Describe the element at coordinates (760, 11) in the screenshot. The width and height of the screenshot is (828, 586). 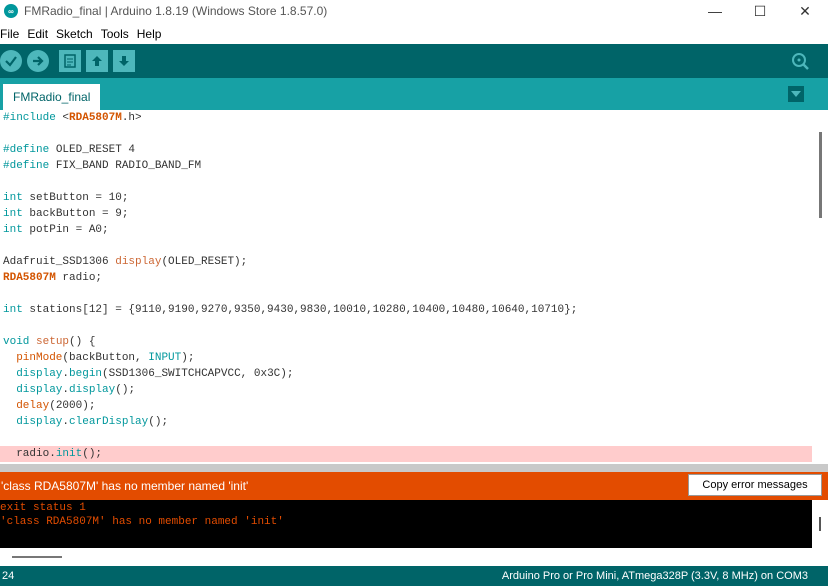
I see `maximize-button: ☐` at that location.